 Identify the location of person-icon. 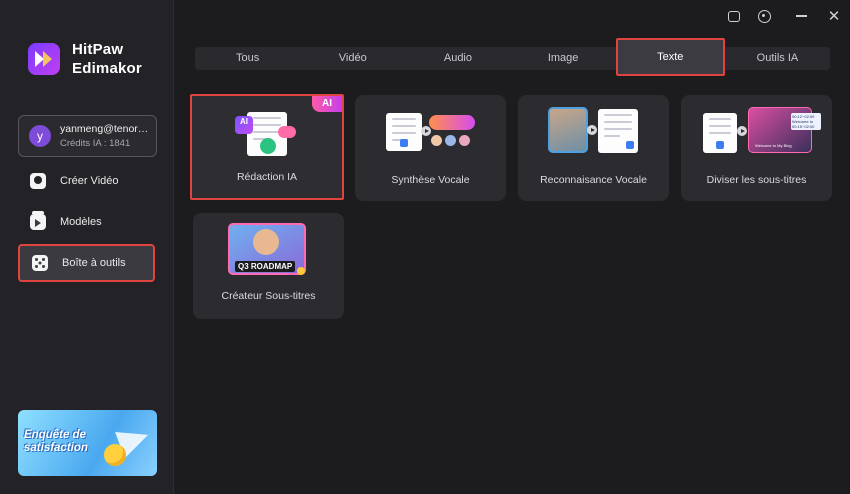
(266, 242).